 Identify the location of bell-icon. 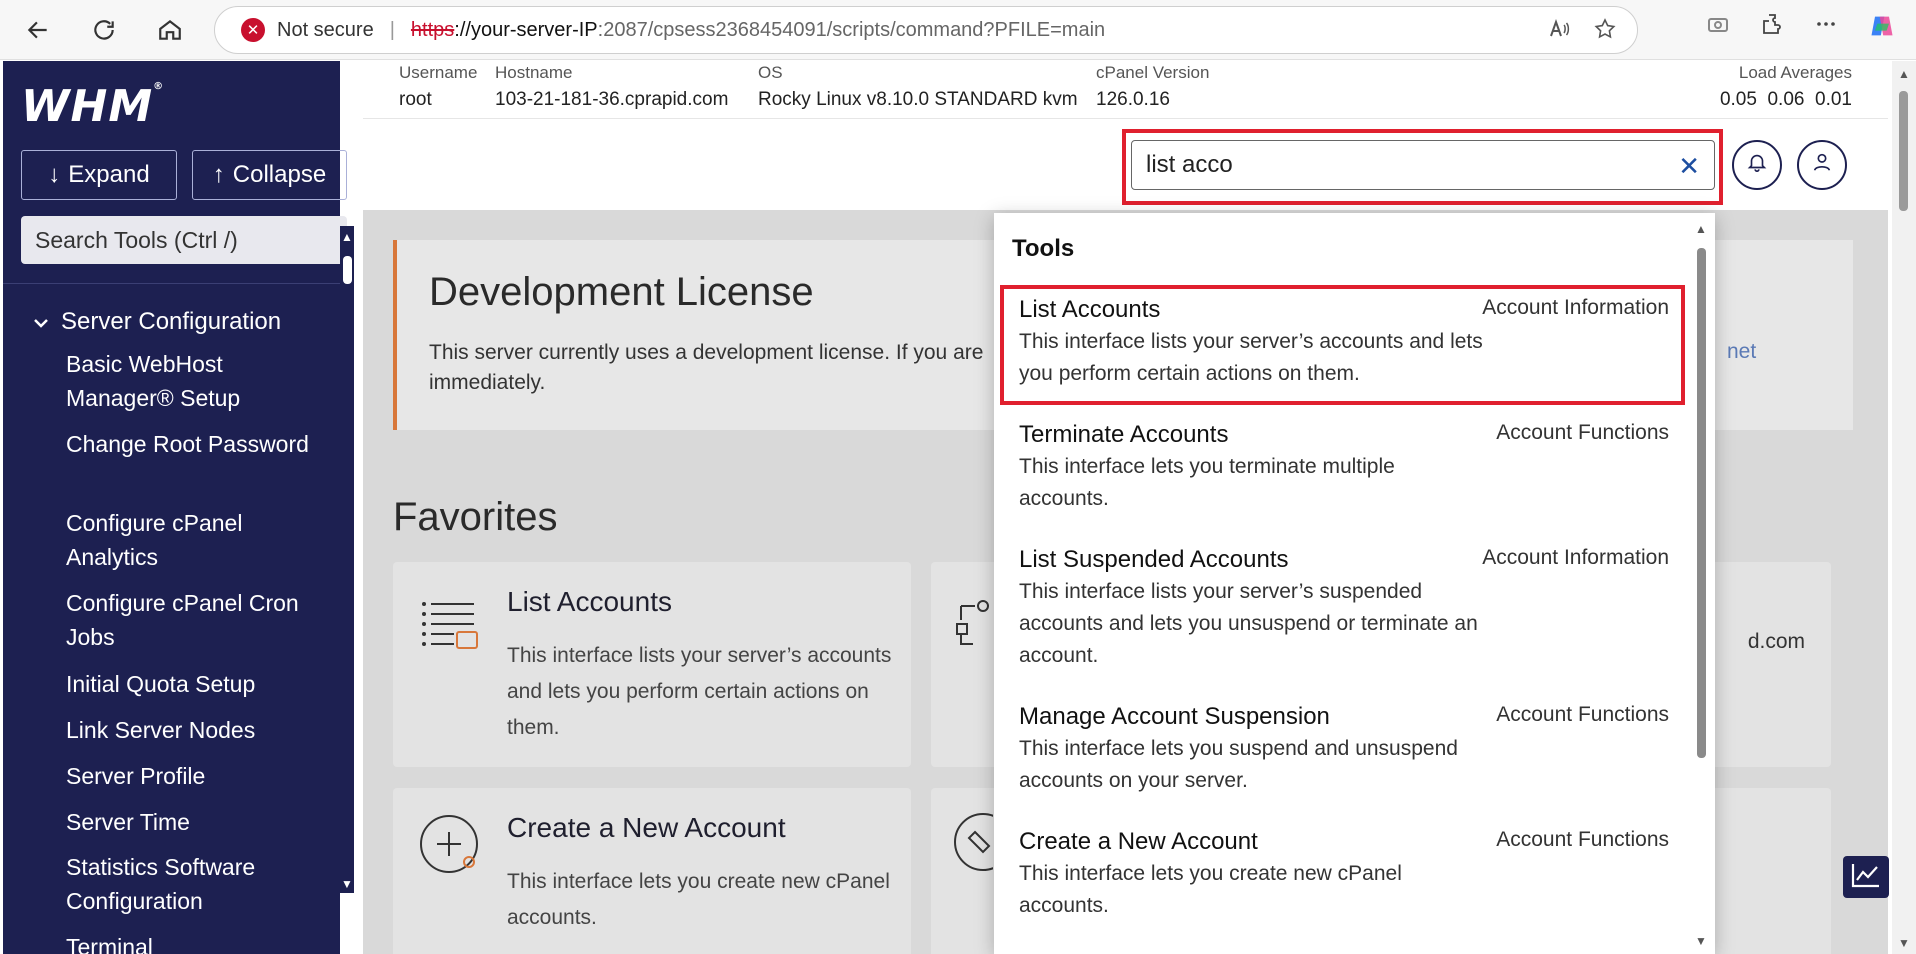
(1757, 165).